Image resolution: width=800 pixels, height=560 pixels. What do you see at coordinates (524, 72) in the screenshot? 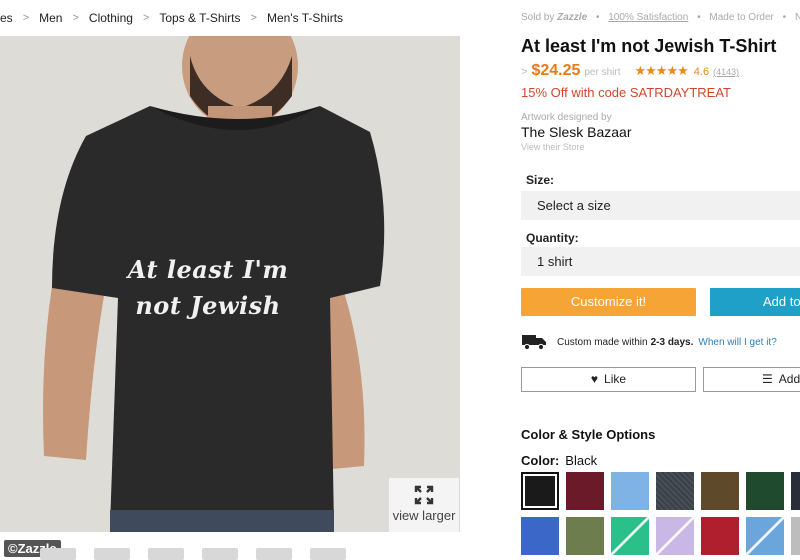
I see `price-arrow-icon: >` at bounding box center [524, 72].